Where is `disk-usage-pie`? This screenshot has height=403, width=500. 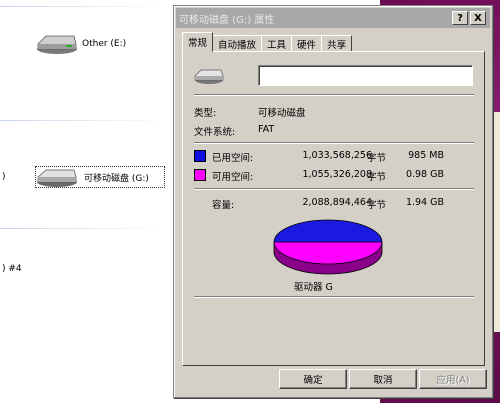
disk-usage-pie is located at coordinates (328, 247).